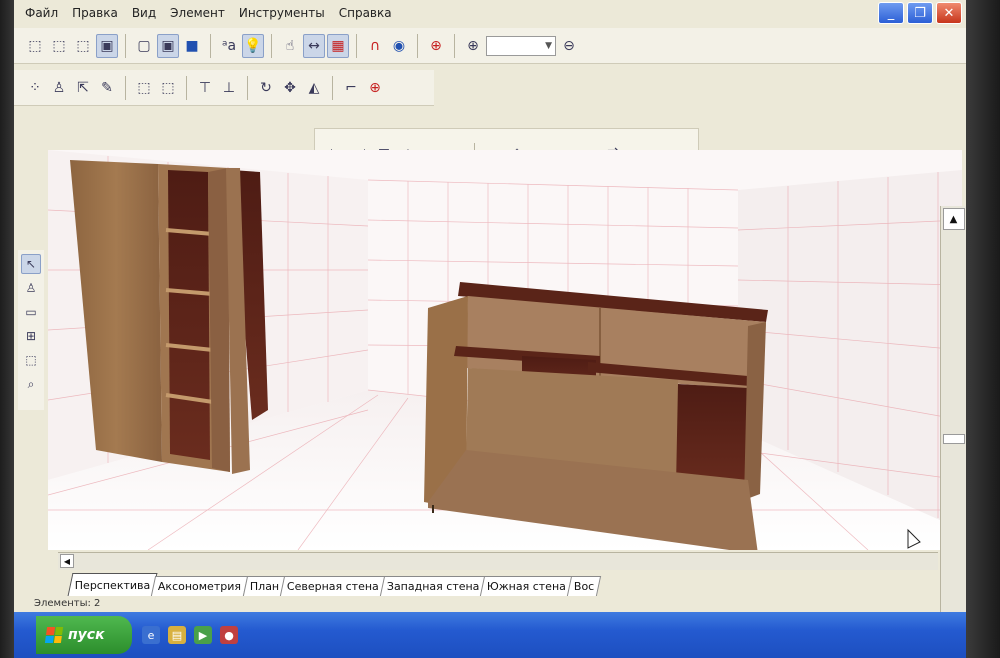  What do you see at coordinates (31, 336) in the screenshot?
I see `measure-icon: ⊞` at bounding box center [31, 336].